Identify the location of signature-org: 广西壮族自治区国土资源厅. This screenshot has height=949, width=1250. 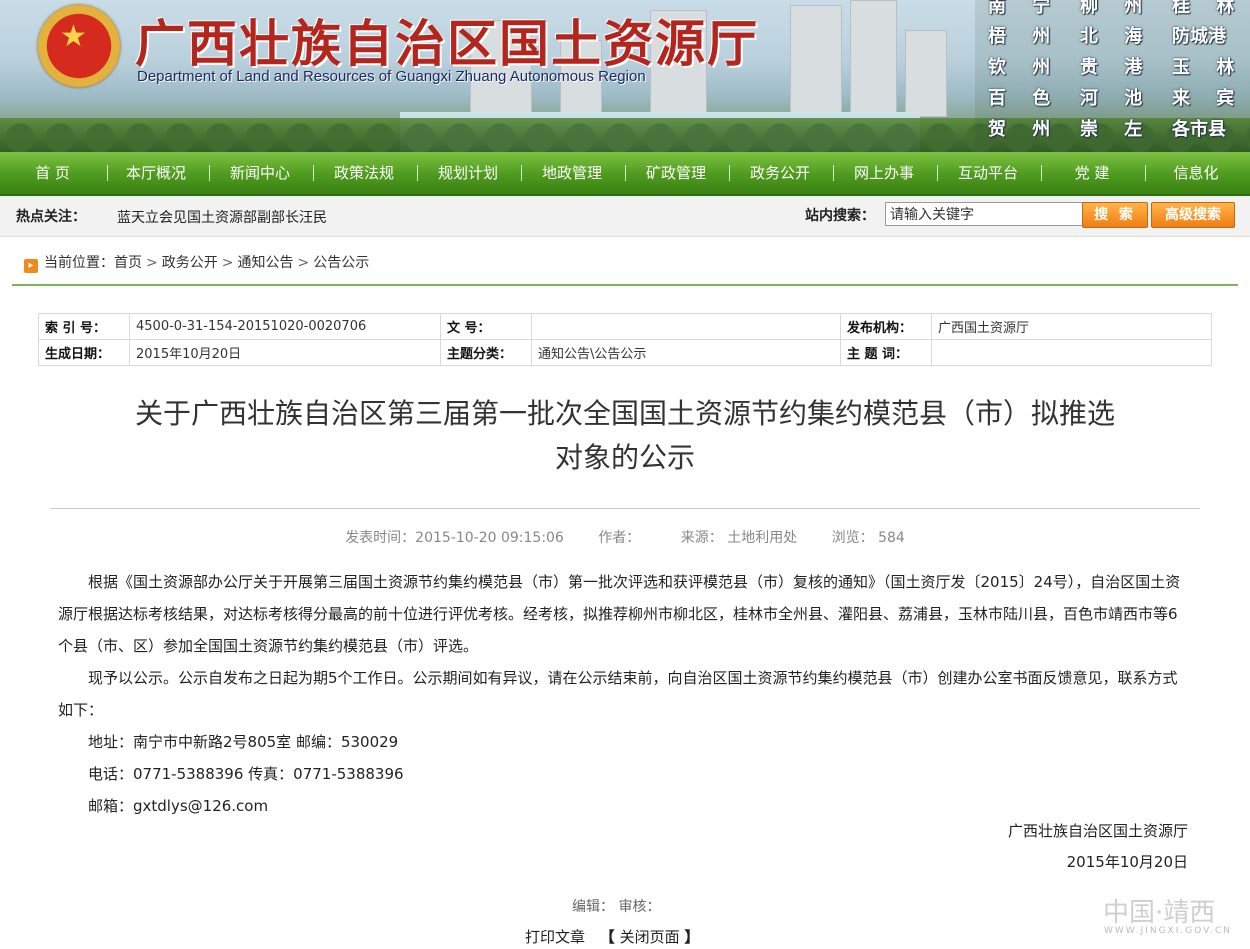
(1097, 831).